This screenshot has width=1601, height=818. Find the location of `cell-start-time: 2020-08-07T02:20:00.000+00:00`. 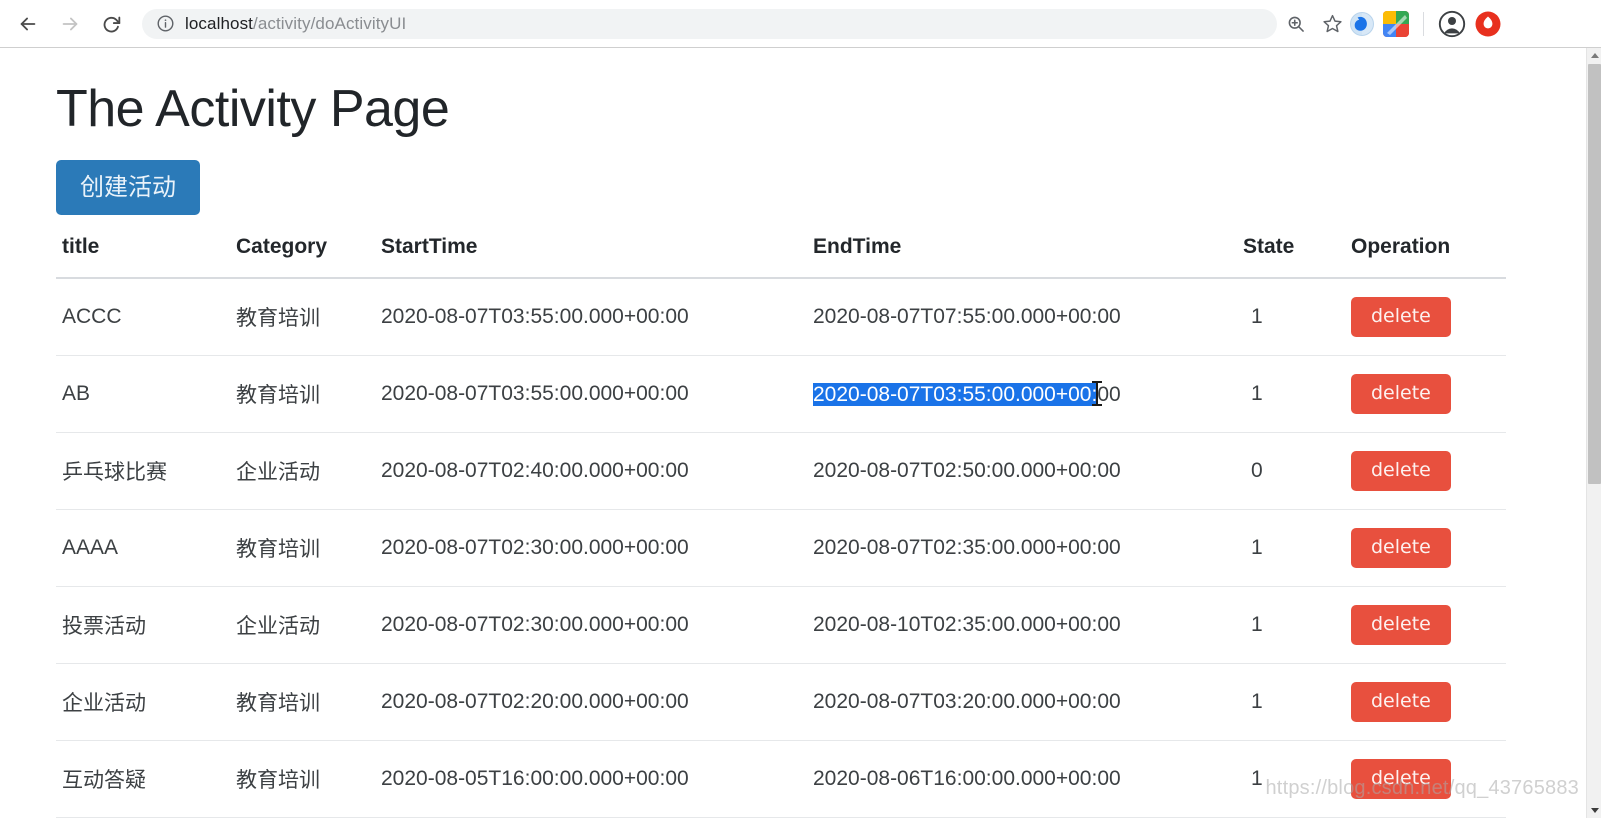

cell-start-time: 2020-08-07T02:20:00.000+00:00 is located at coordinates (597, 702).